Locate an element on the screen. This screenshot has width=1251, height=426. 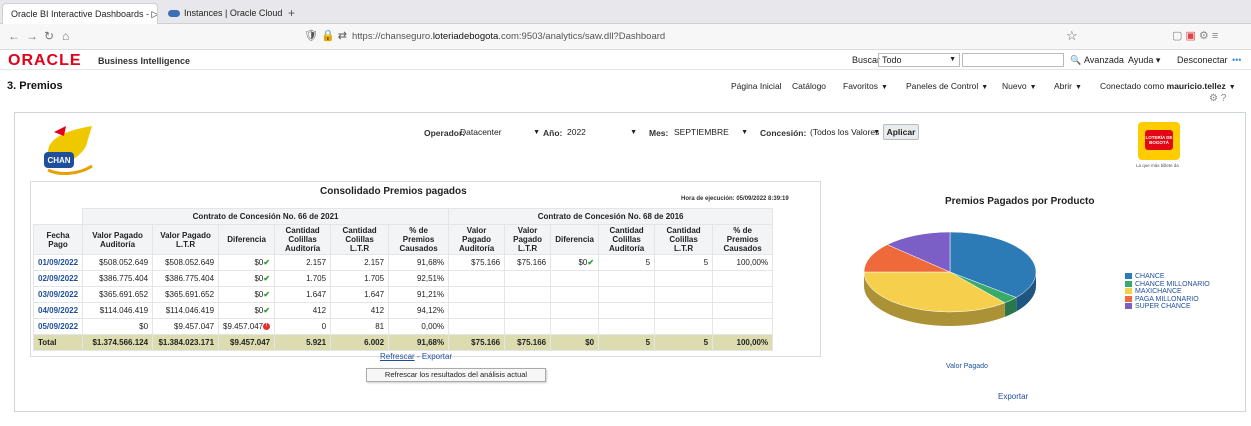
dashboards-label: Paneles de Control is located at coordinates (942, 86).